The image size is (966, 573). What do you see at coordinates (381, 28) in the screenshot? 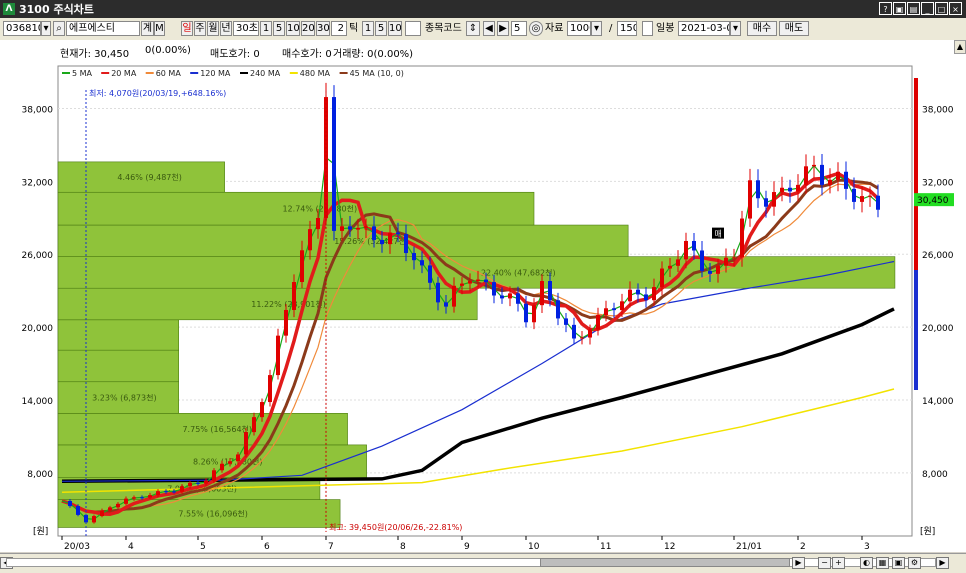
I see `tick-button-5: 5` at bounding box center [381, 28].